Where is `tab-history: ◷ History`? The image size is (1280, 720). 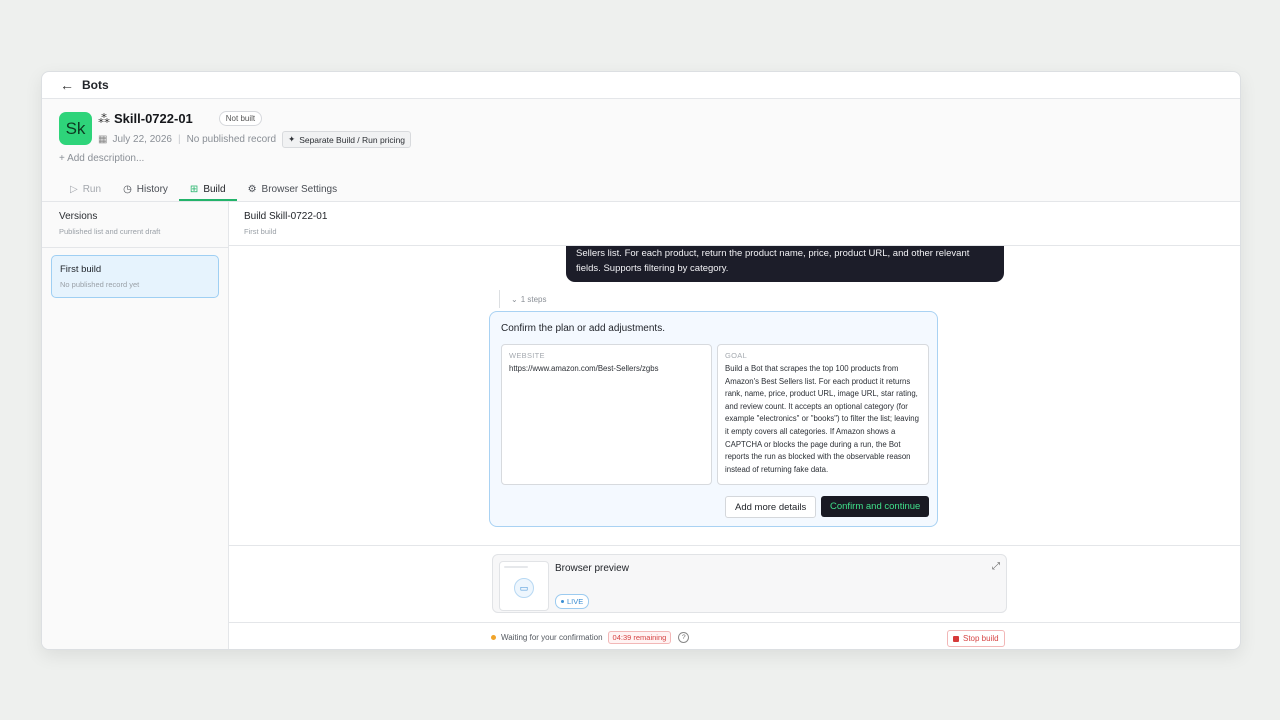
tab-history: ◷ History is located at coordinates (145, 189).